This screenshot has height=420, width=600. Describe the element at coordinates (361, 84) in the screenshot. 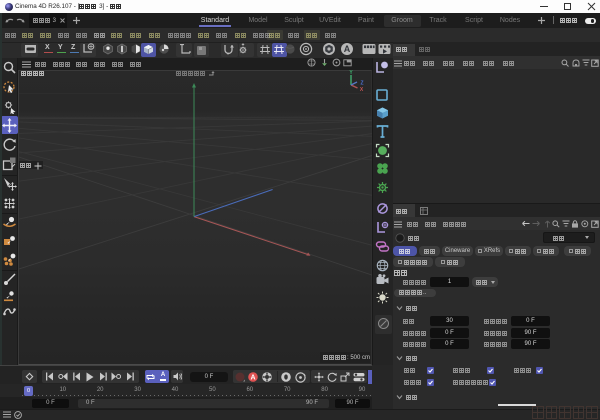

I see `svg-text: Z` at that location.